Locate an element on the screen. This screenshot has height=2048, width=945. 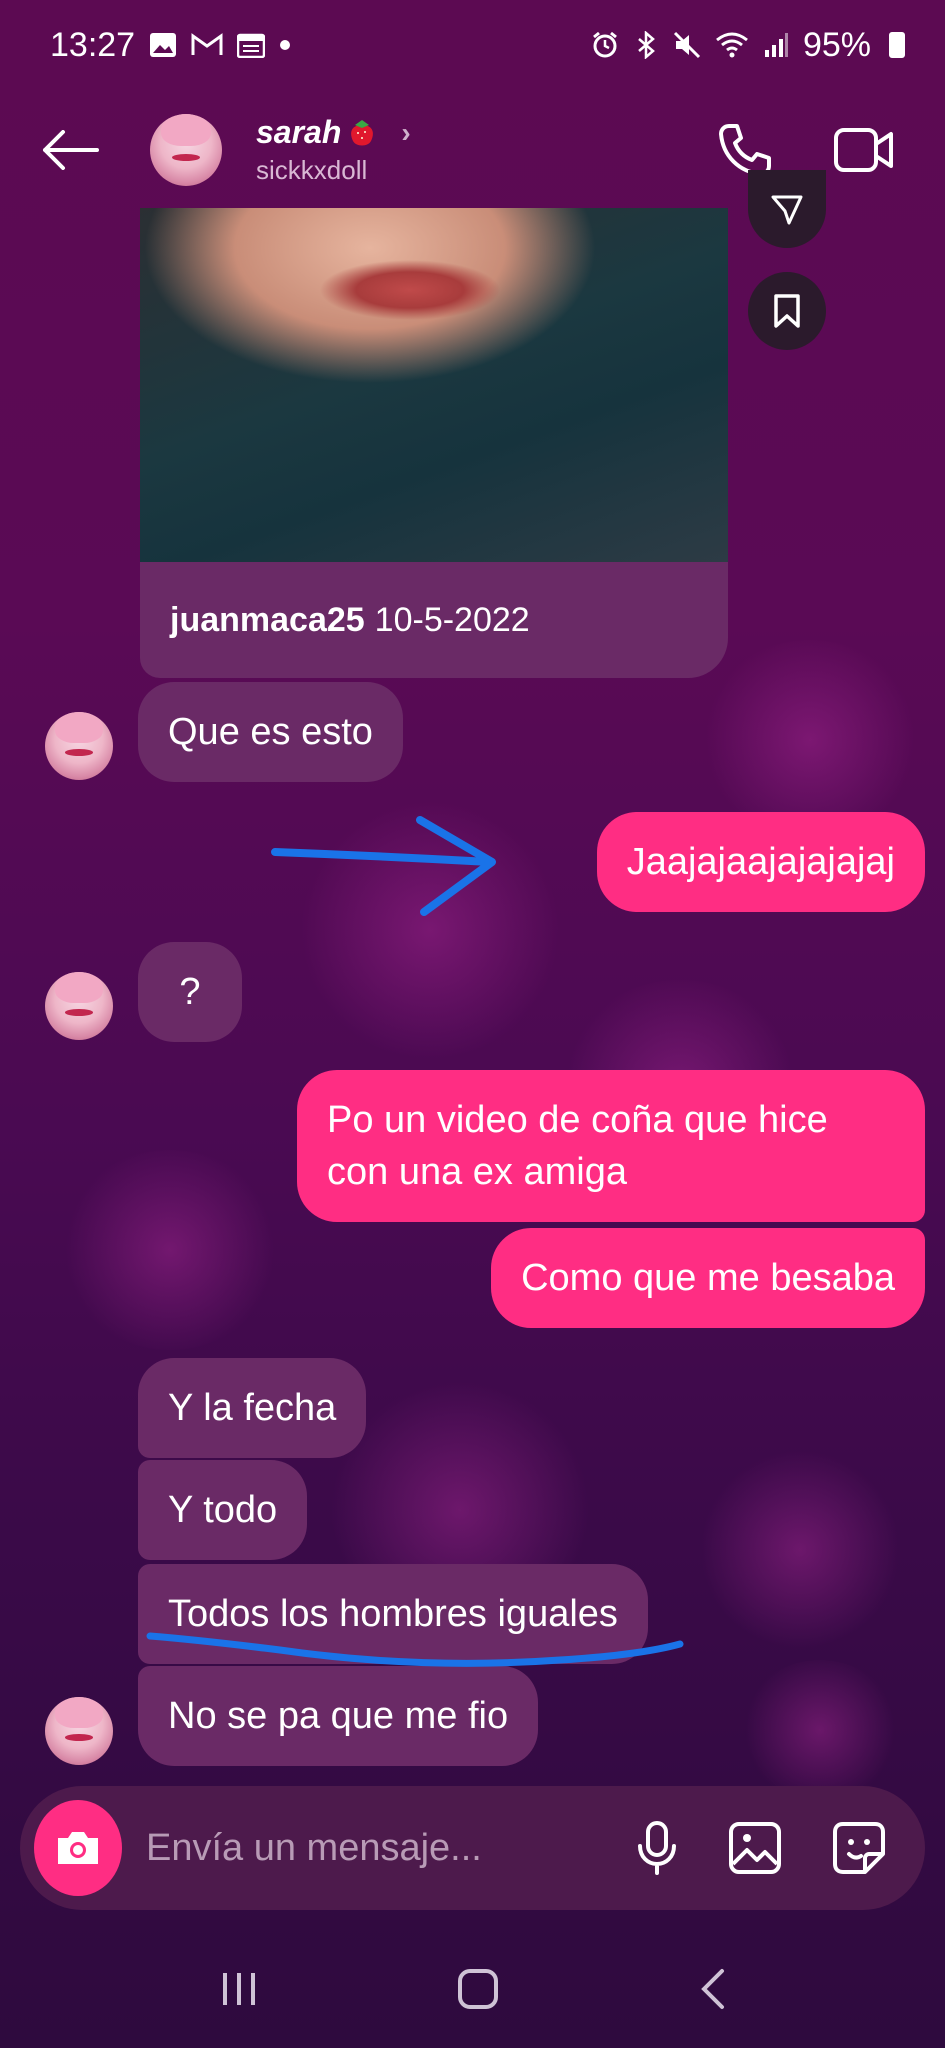
message-composer is located at coordinates (472, 1848).